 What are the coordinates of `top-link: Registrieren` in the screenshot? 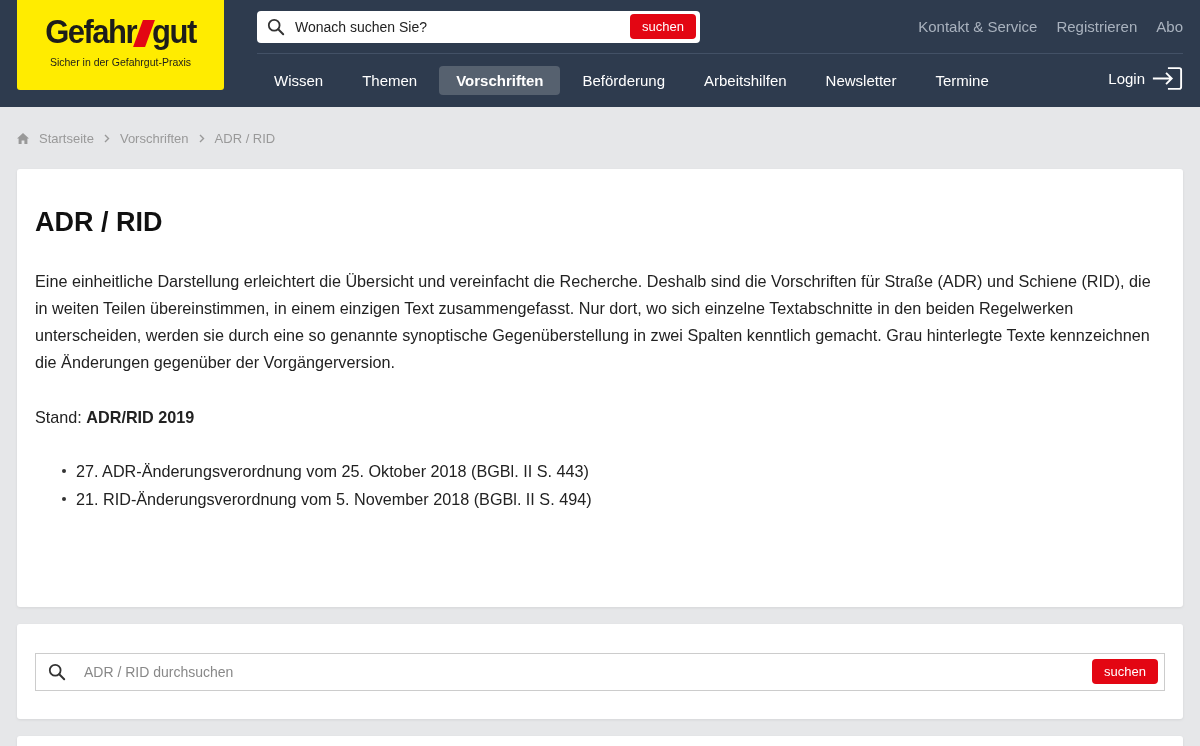 It's located at (1097, 26).